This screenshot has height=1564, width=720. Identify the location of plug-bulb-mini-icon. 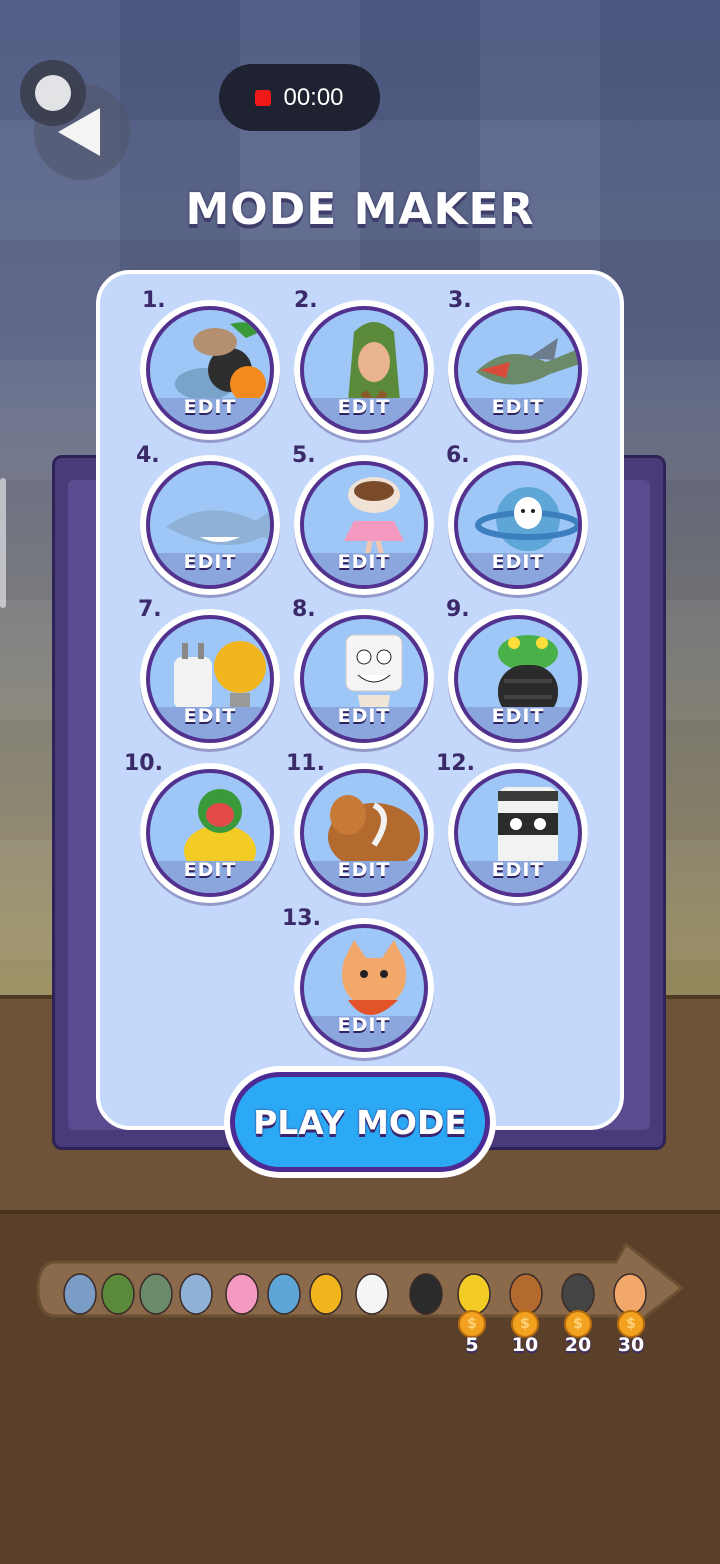
(326, 1291).